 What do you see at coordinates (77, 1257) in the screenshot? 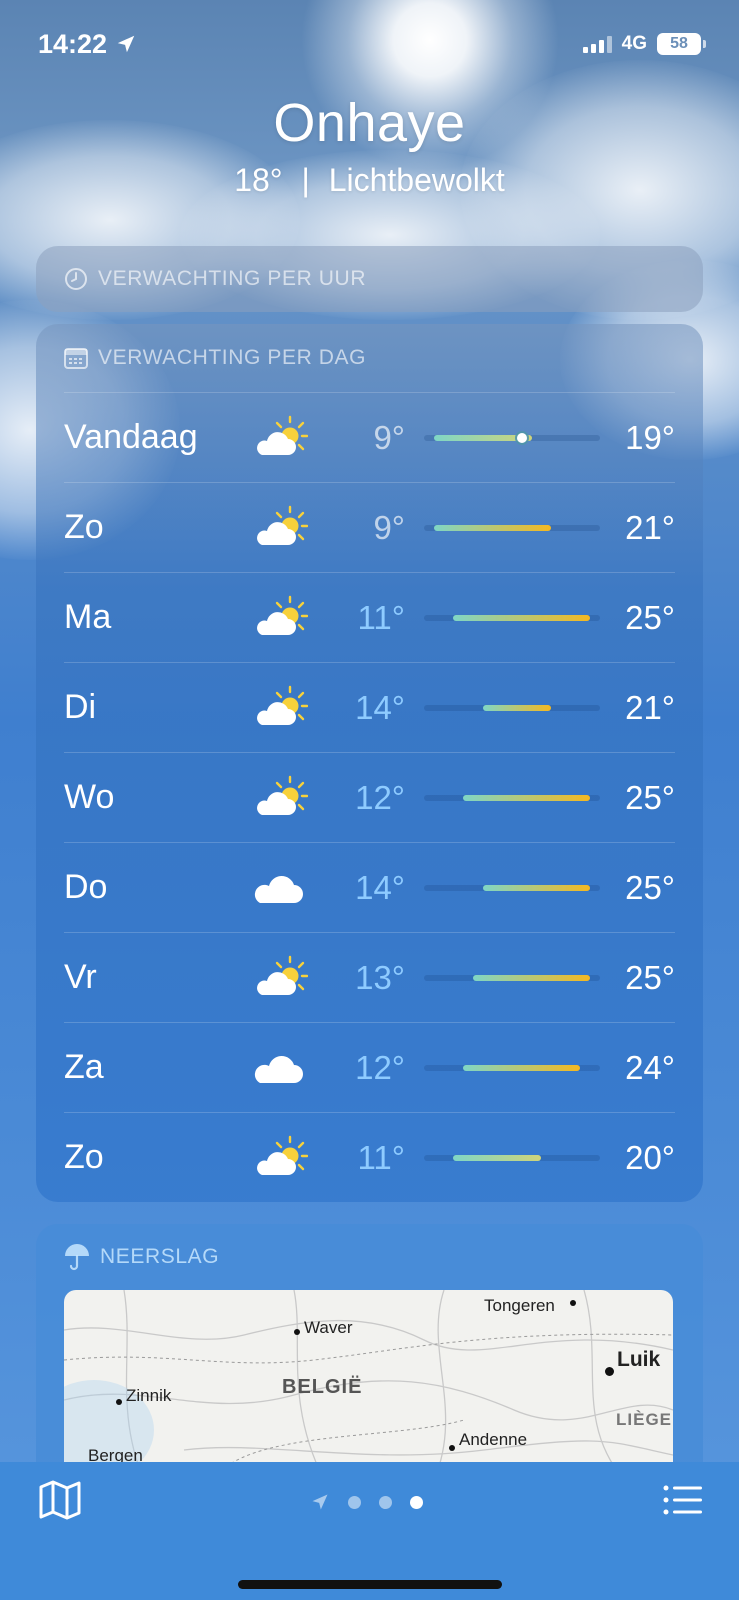
I see `umbrella-icon` at bounding box center [77, 1257].